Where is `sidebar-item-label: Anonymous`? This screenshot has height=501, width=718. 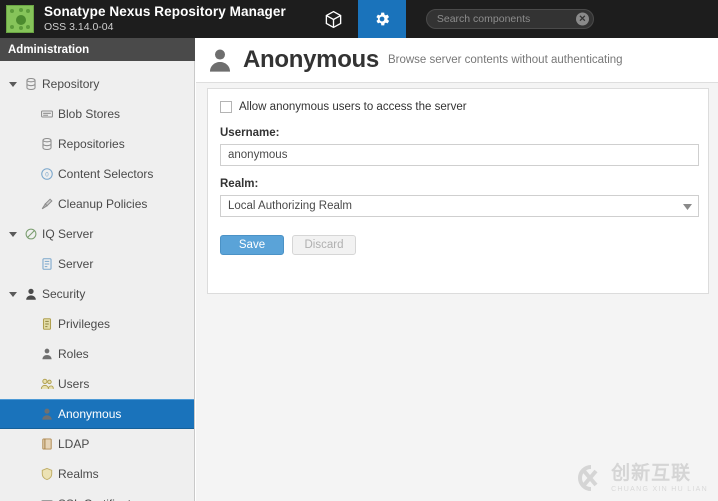 sidebar-item-label: Anonymous is located at coordinates (90, 414).